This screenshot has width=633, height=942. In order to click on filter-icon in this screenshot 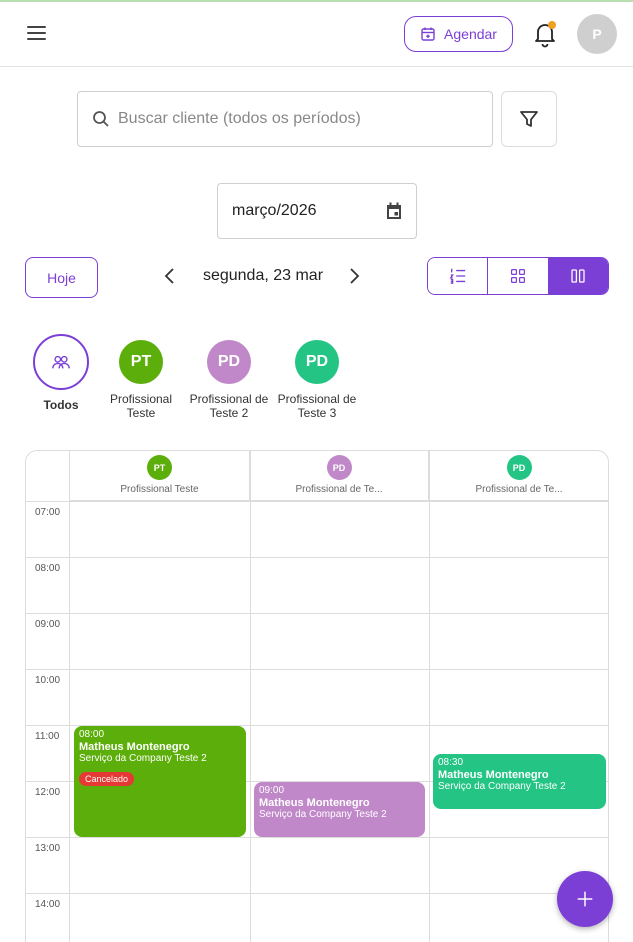, I will do `click(529, 119)`.